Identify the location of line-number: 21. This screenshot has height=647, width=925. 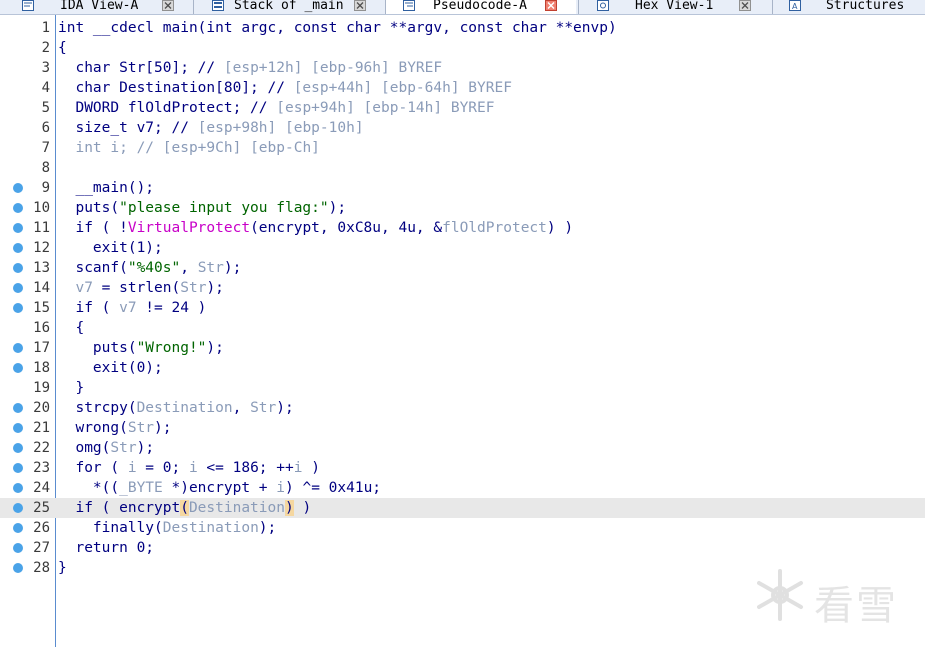
(41, 428).